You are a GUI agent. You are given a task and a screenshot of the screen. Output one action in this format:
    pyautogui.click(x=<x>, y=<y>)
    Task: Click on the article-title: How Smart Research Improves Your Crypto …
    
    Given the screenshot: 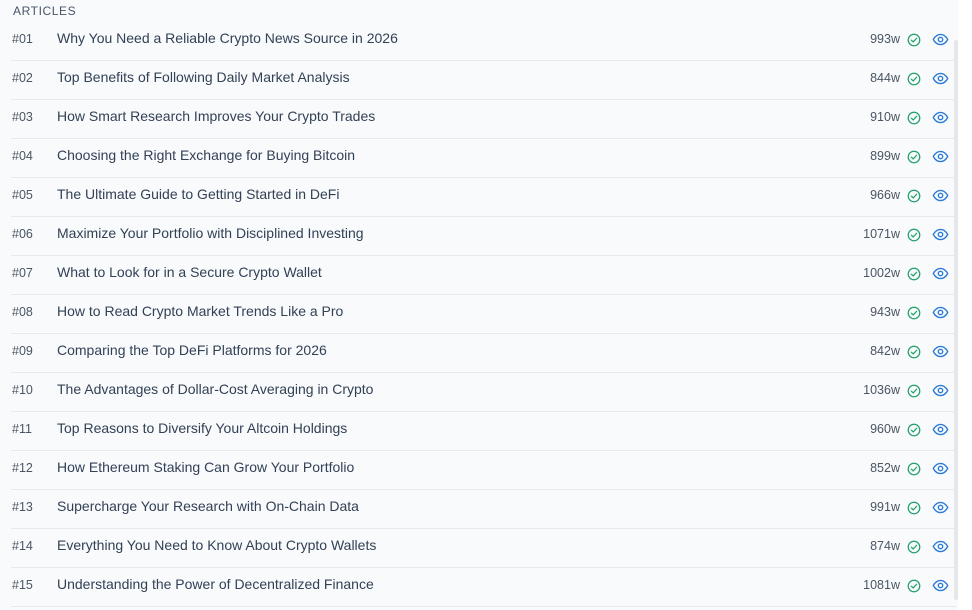 What is the action you would take?
    pyautogui.click(x=216, y=116)
    